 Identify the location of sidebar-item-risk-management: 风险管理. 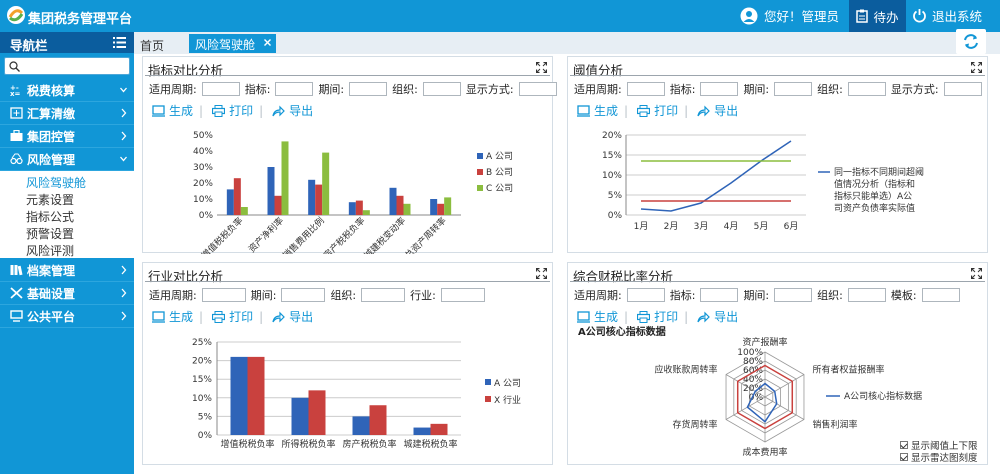
(67, 159).